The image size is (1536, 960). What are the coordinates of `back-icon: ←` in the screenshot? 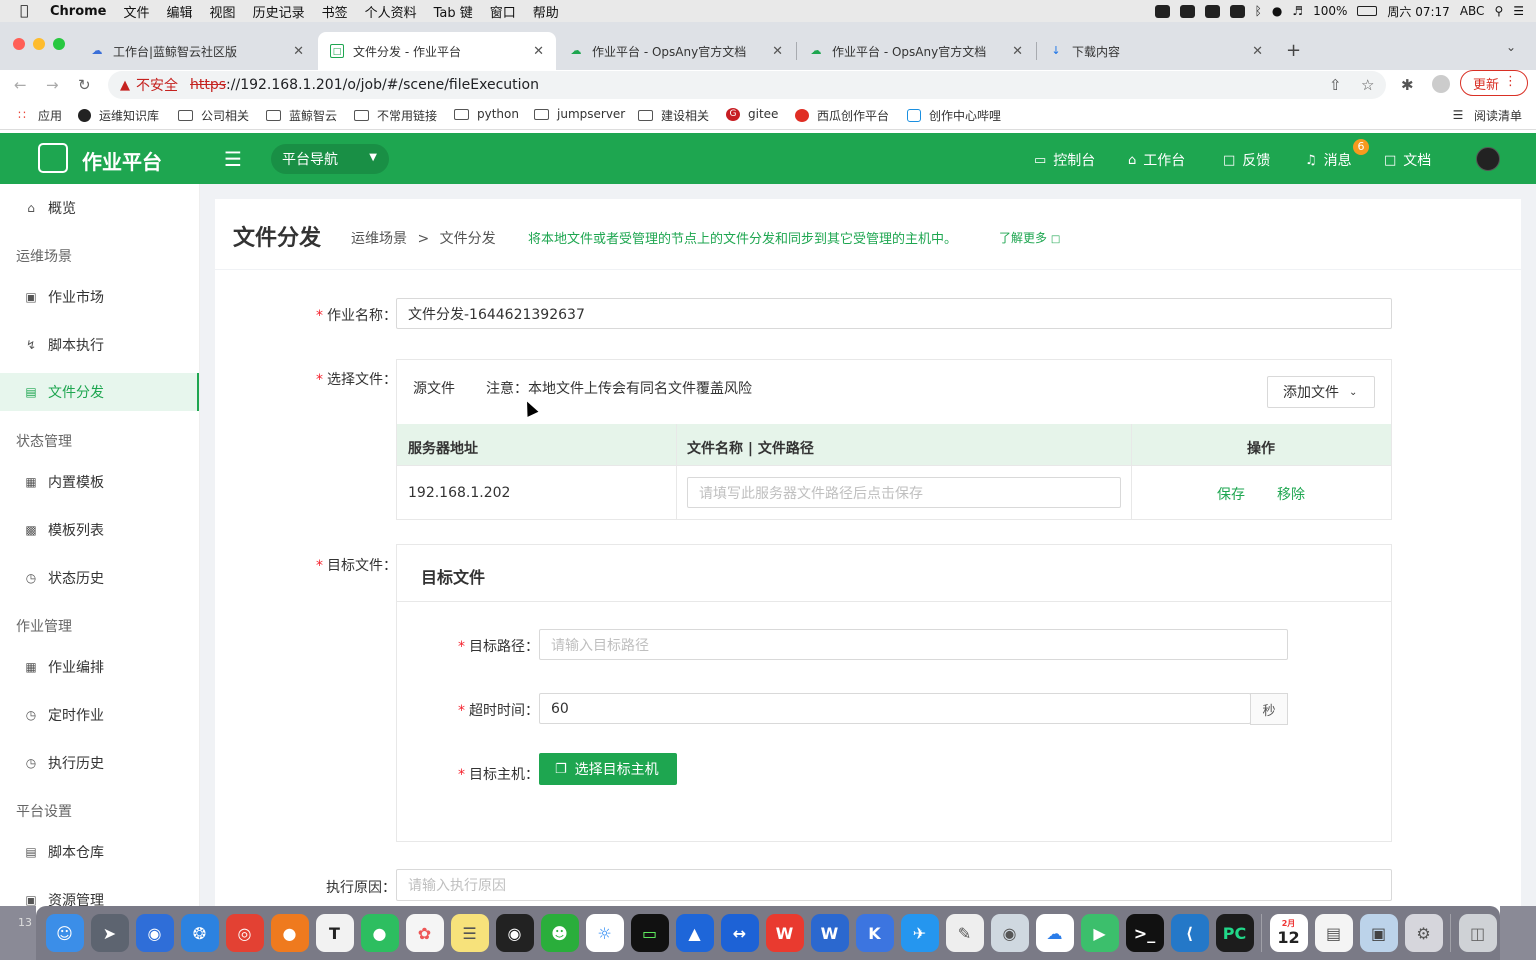 It's located at (20, 85).